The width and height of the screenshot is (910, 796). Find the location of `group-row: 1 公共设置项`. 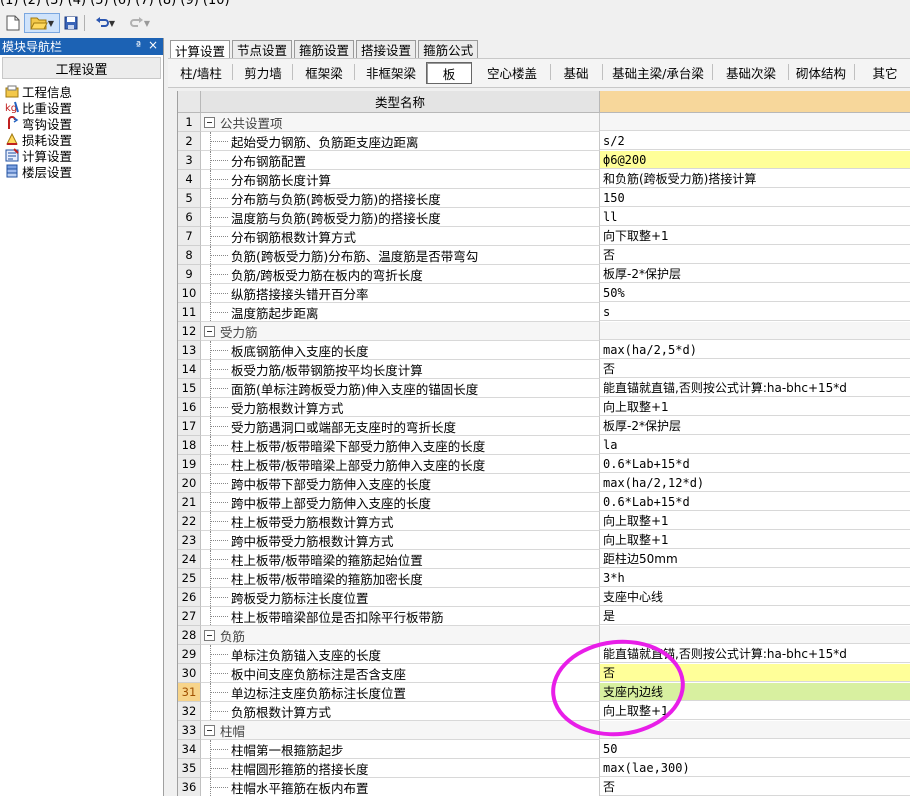

group-row: 1 公共设置项 is located at coordinates (544, 122).